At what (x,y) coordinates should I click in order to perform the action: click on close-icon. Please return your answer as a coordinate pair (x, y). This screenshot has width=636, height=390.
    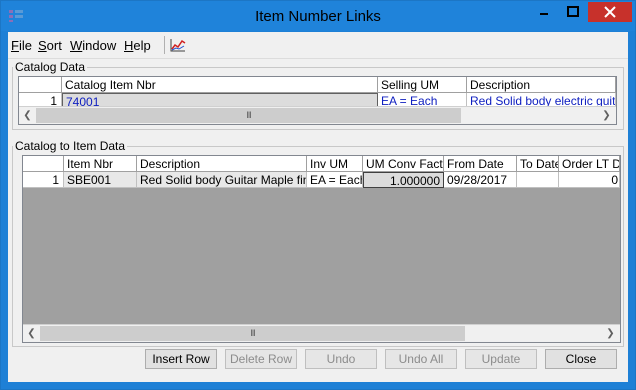
    Looking at the image, I should click on (610, 12).